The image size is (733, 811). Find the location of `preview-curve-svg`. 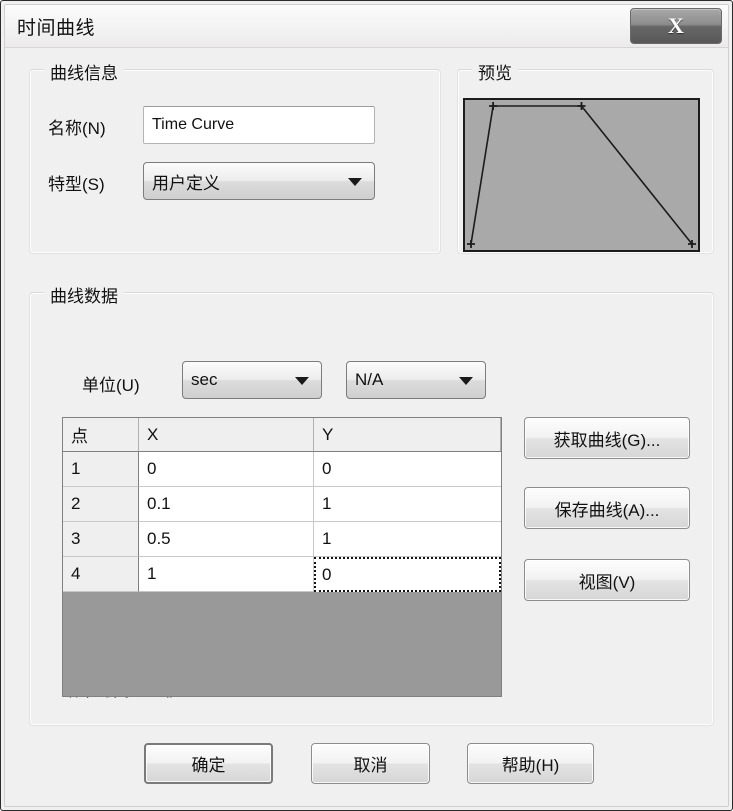

preview-curve-svg is located at coordinates (581, 175).